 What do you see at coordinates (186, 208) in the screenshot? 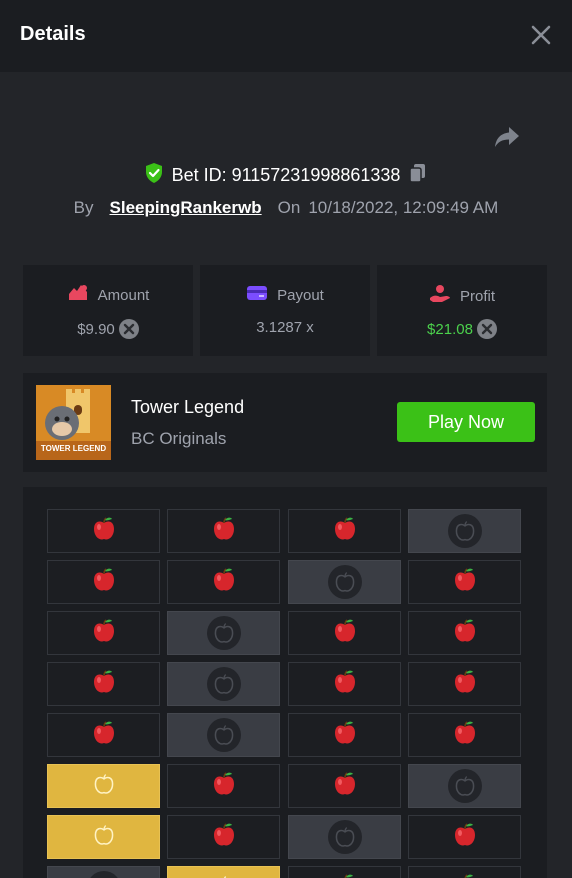
I see `username-link: SleepingRankerwb` at bounding box center [186, 208].